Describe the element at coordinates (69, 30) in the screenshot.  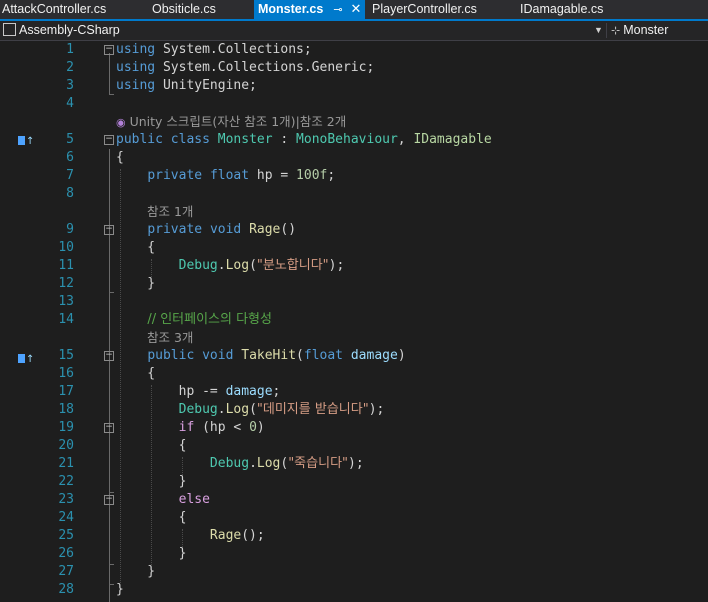
I see `project-name: Assembly-CSharp` at that location.